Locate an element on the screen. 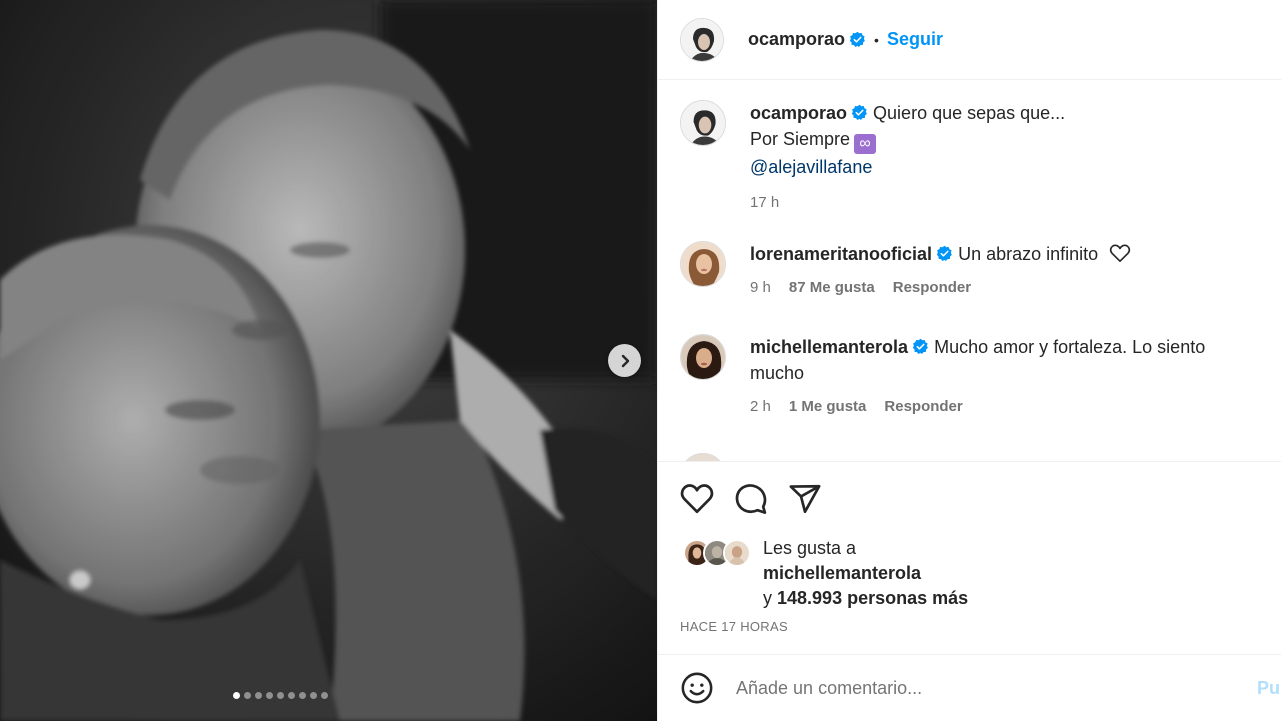  likes-username: michellemanterola is located at coordinates (842, 573).